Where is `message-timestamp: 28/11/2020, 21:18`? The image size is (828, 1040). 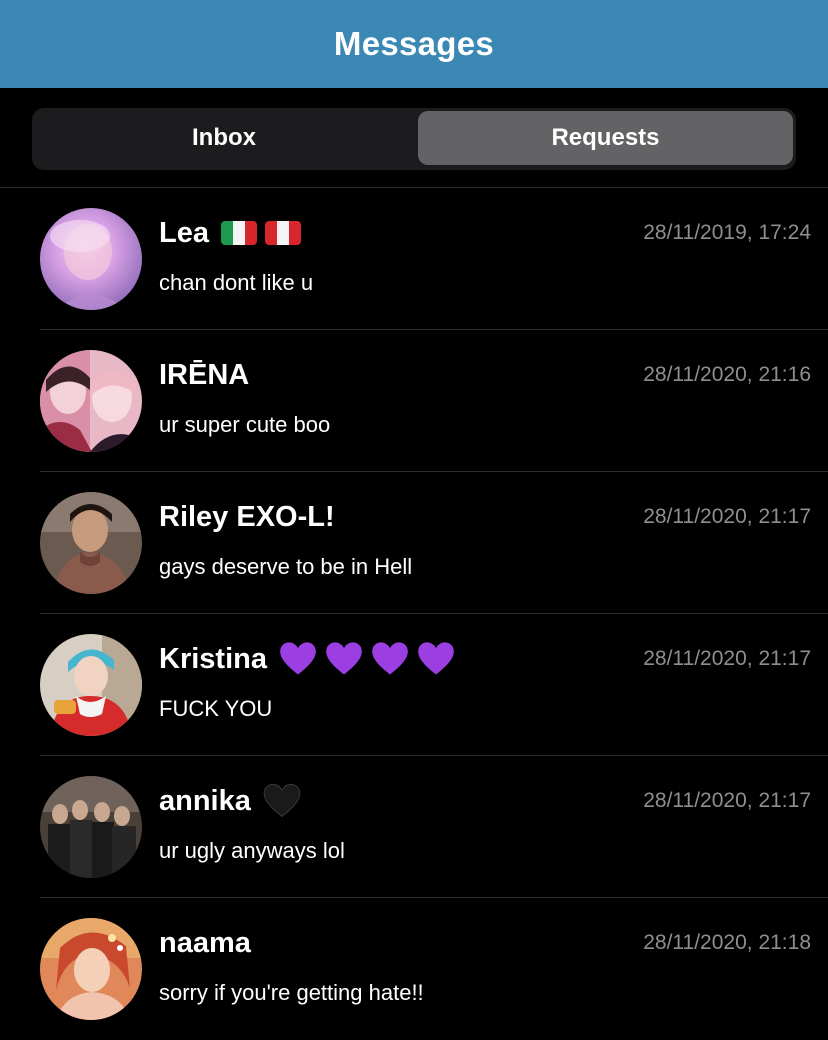
message-timestamp: 28/11/2020, 21:18 is located at coordinates (727, 942).